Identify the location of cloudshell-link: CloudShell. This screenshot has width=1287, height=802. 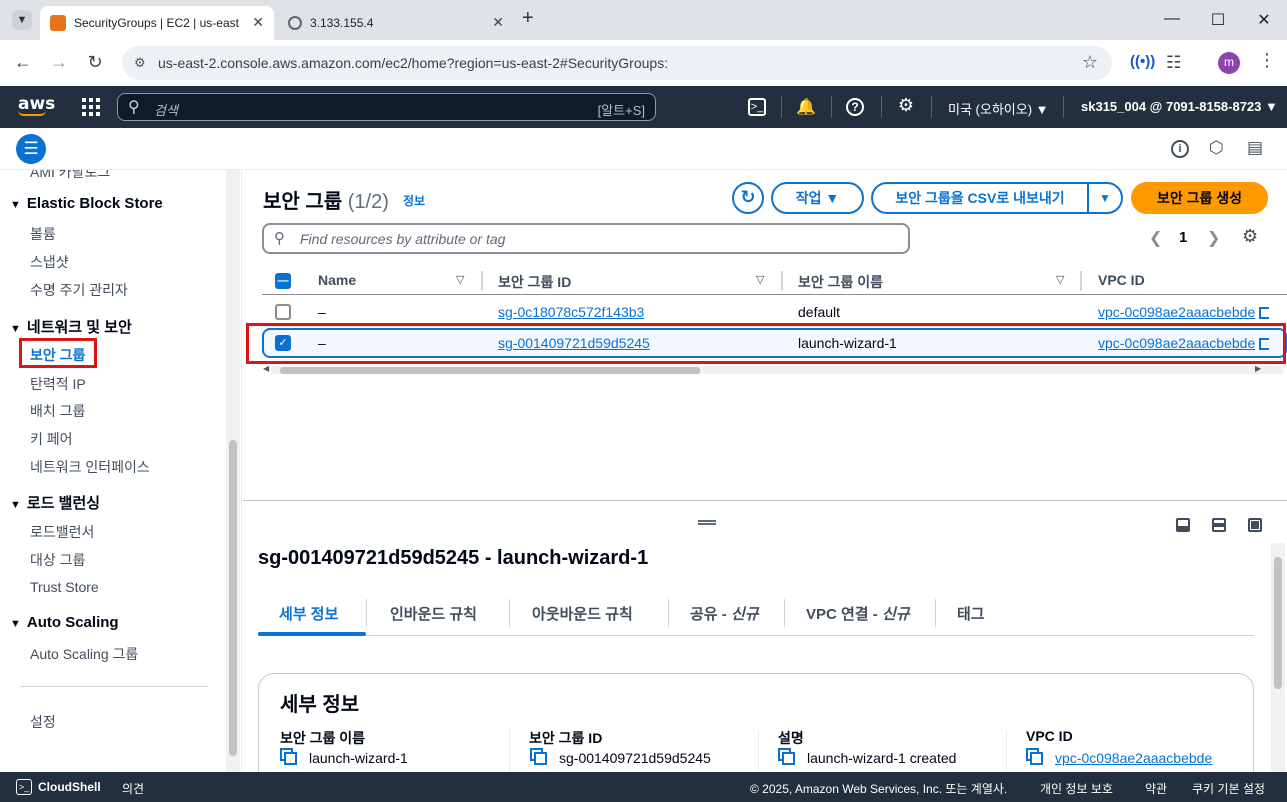
(69, 787).